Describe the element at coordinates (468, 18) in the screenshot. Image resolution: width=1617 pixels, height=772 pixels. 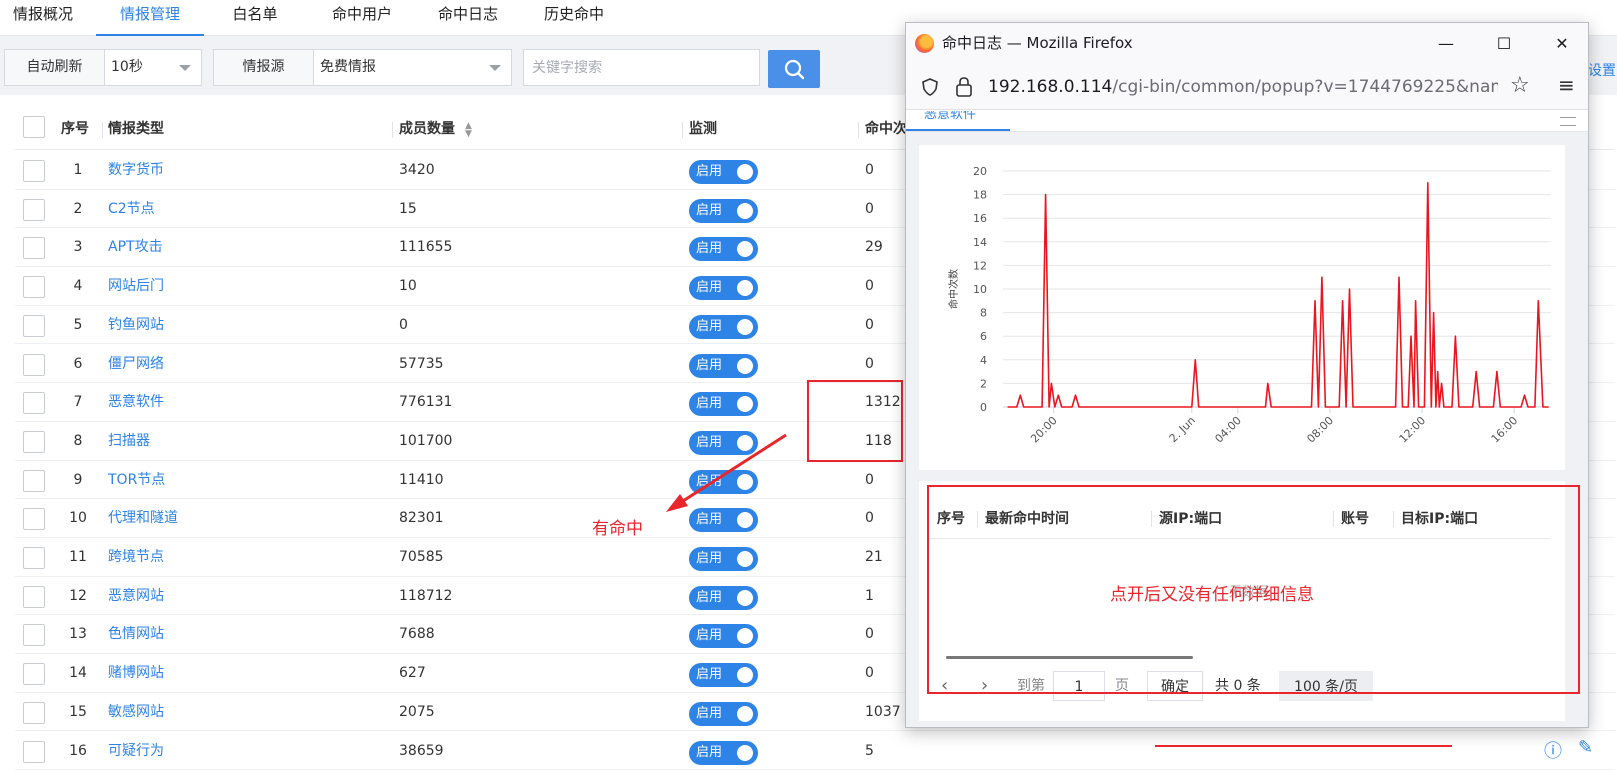
I see `tab-hit-log: 命中日志` at that location.